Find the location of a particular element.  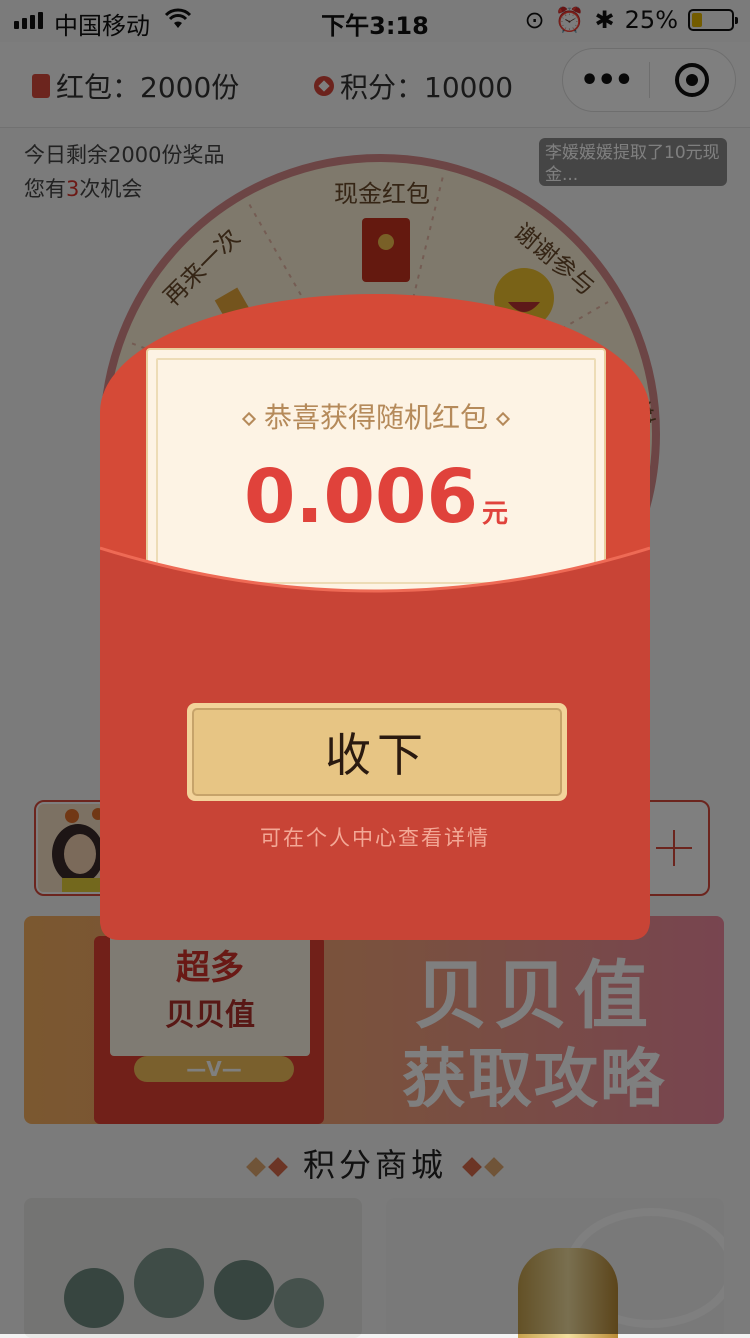

collect-button-label: 收下 is located at coordinates (377, 752).